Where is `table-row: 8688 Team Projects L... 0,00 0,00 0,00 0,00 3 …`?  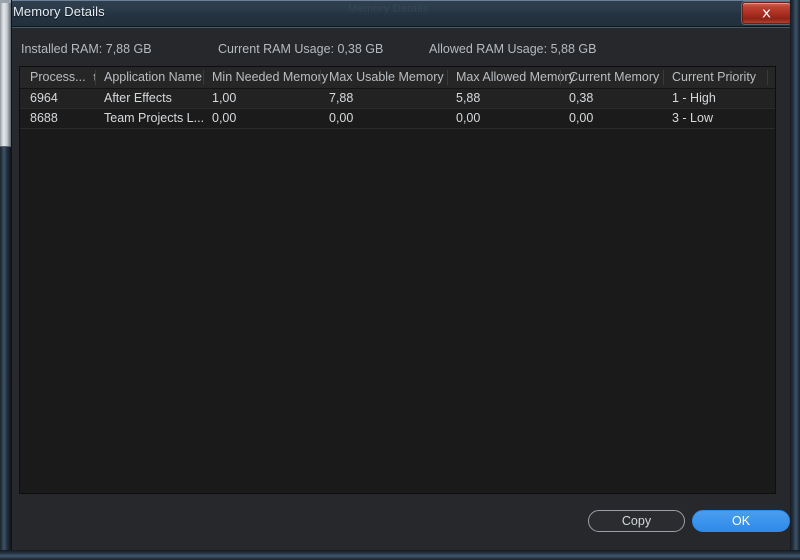
table-row: 8688 Team Projects L... 0,00 0,00 0,00 0,00 3 … is located at coordinates (397, 119).